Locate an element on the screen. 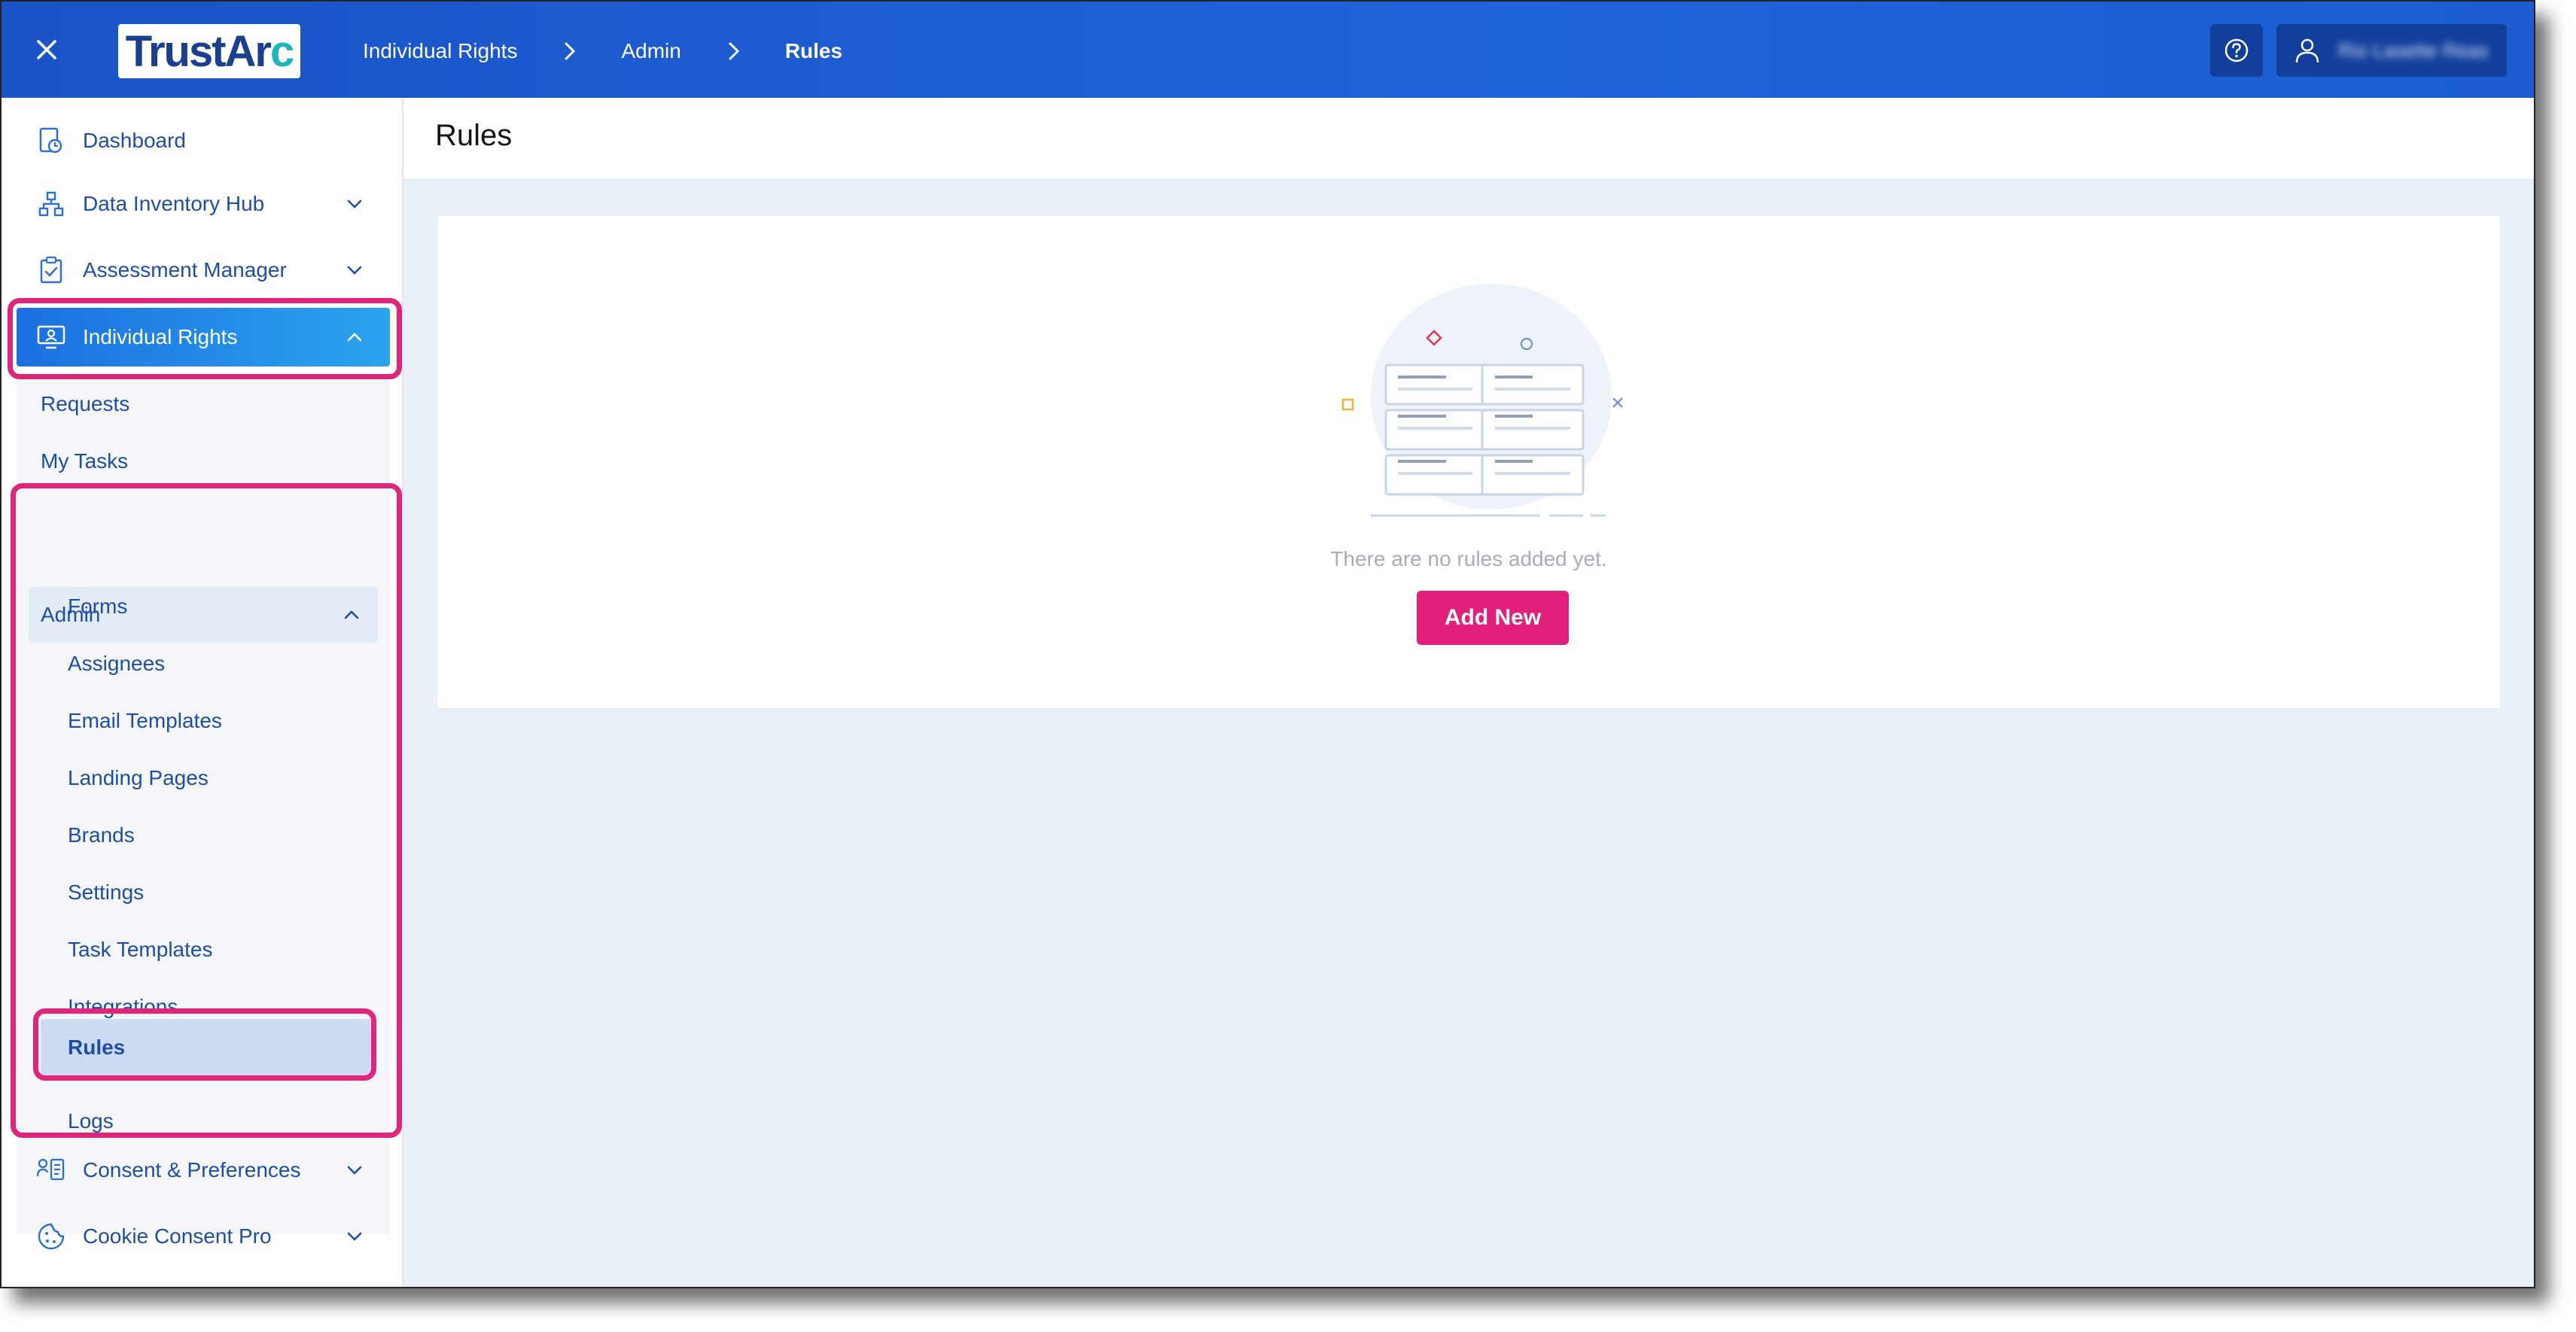 This screenshot has height=1332, width=2576. clipboard-check-icon is located at coordinates (51, 270).